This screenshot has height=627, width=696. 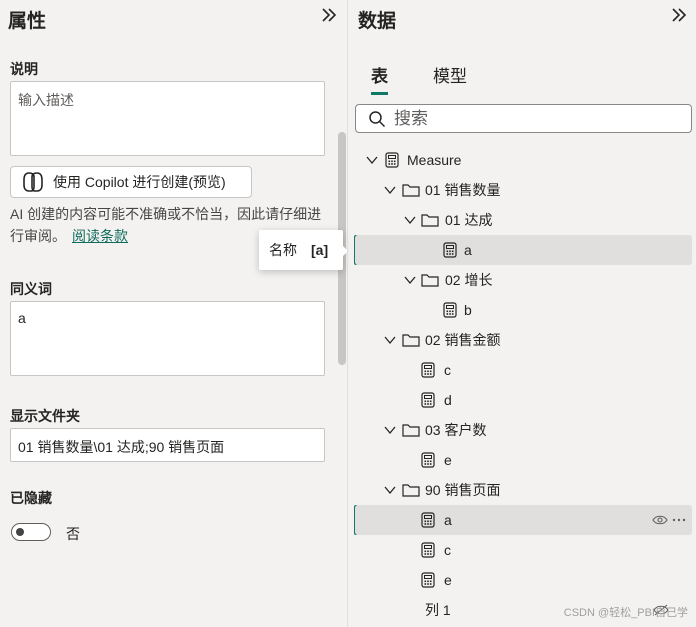 What do you see at coordinates (33, 182) in the screenshot?
I see `copilot-icon` at bounding box center [33, 182].